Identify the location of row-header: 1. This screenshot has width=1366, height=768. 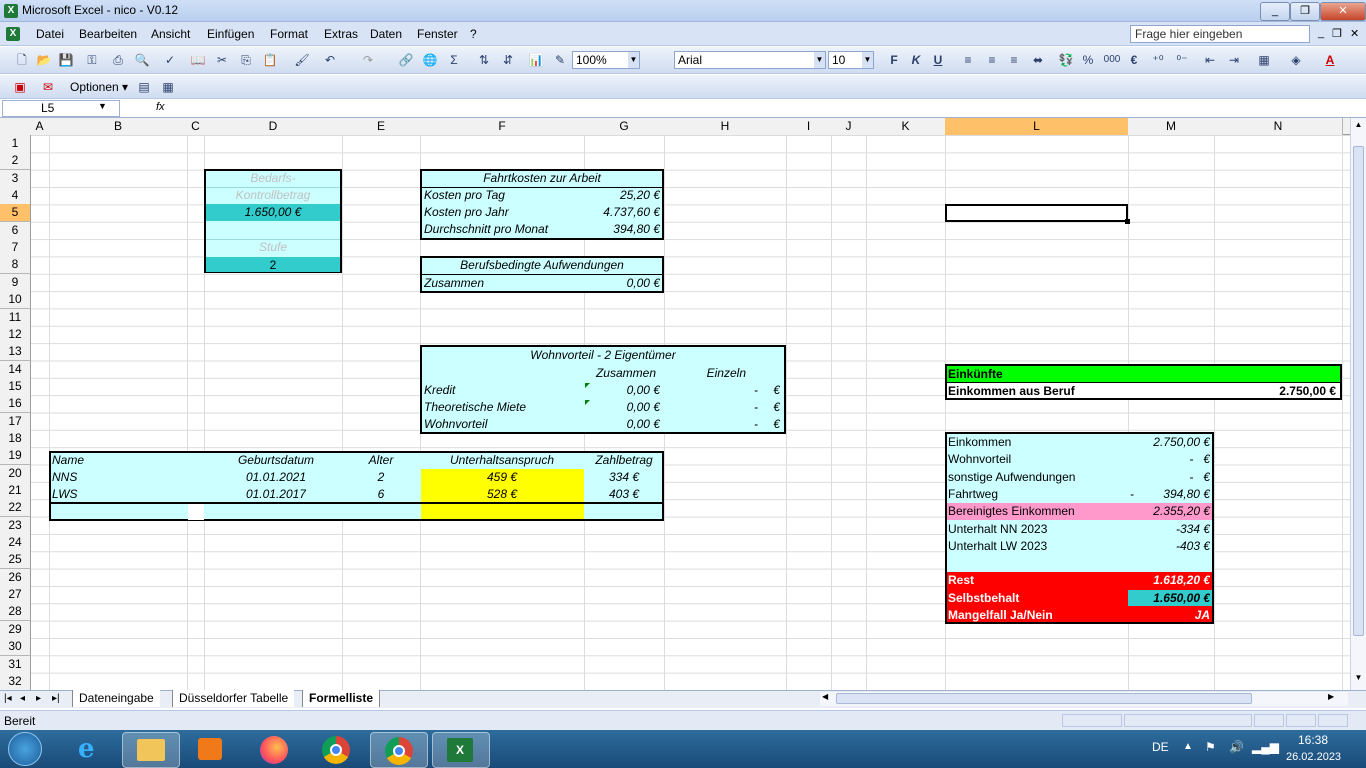
(15, 144).